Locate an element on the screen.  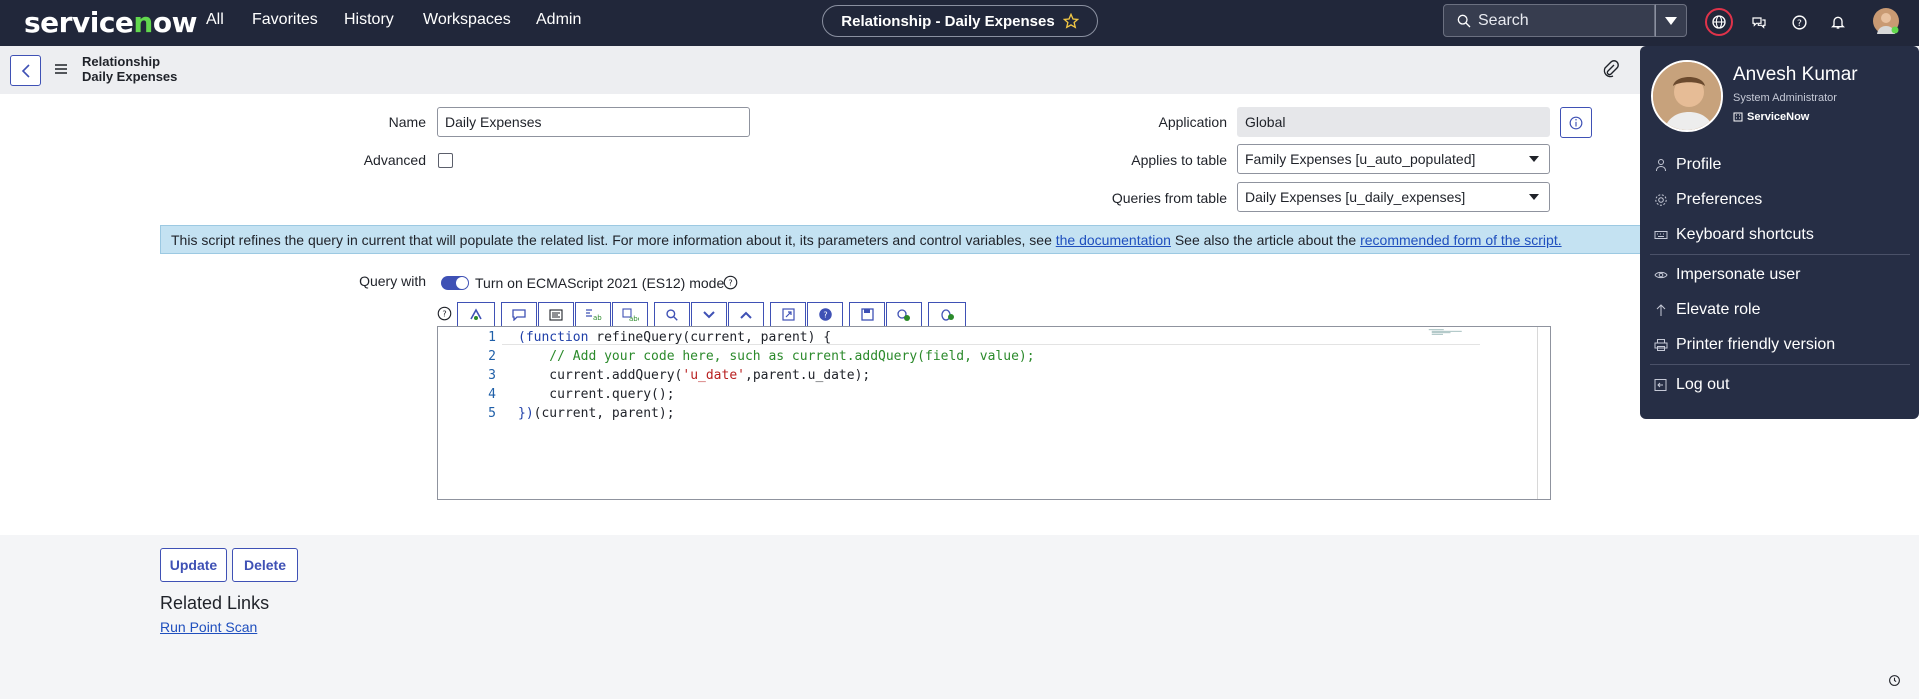
person-icon is located at coordinates (1661, 165).